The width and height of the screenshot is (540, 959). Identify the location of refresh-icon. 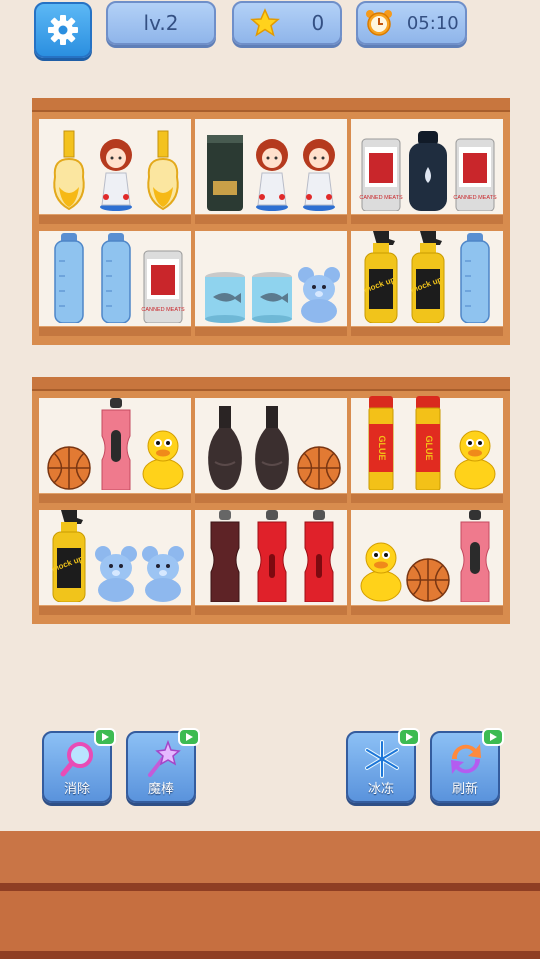
(466, 759).